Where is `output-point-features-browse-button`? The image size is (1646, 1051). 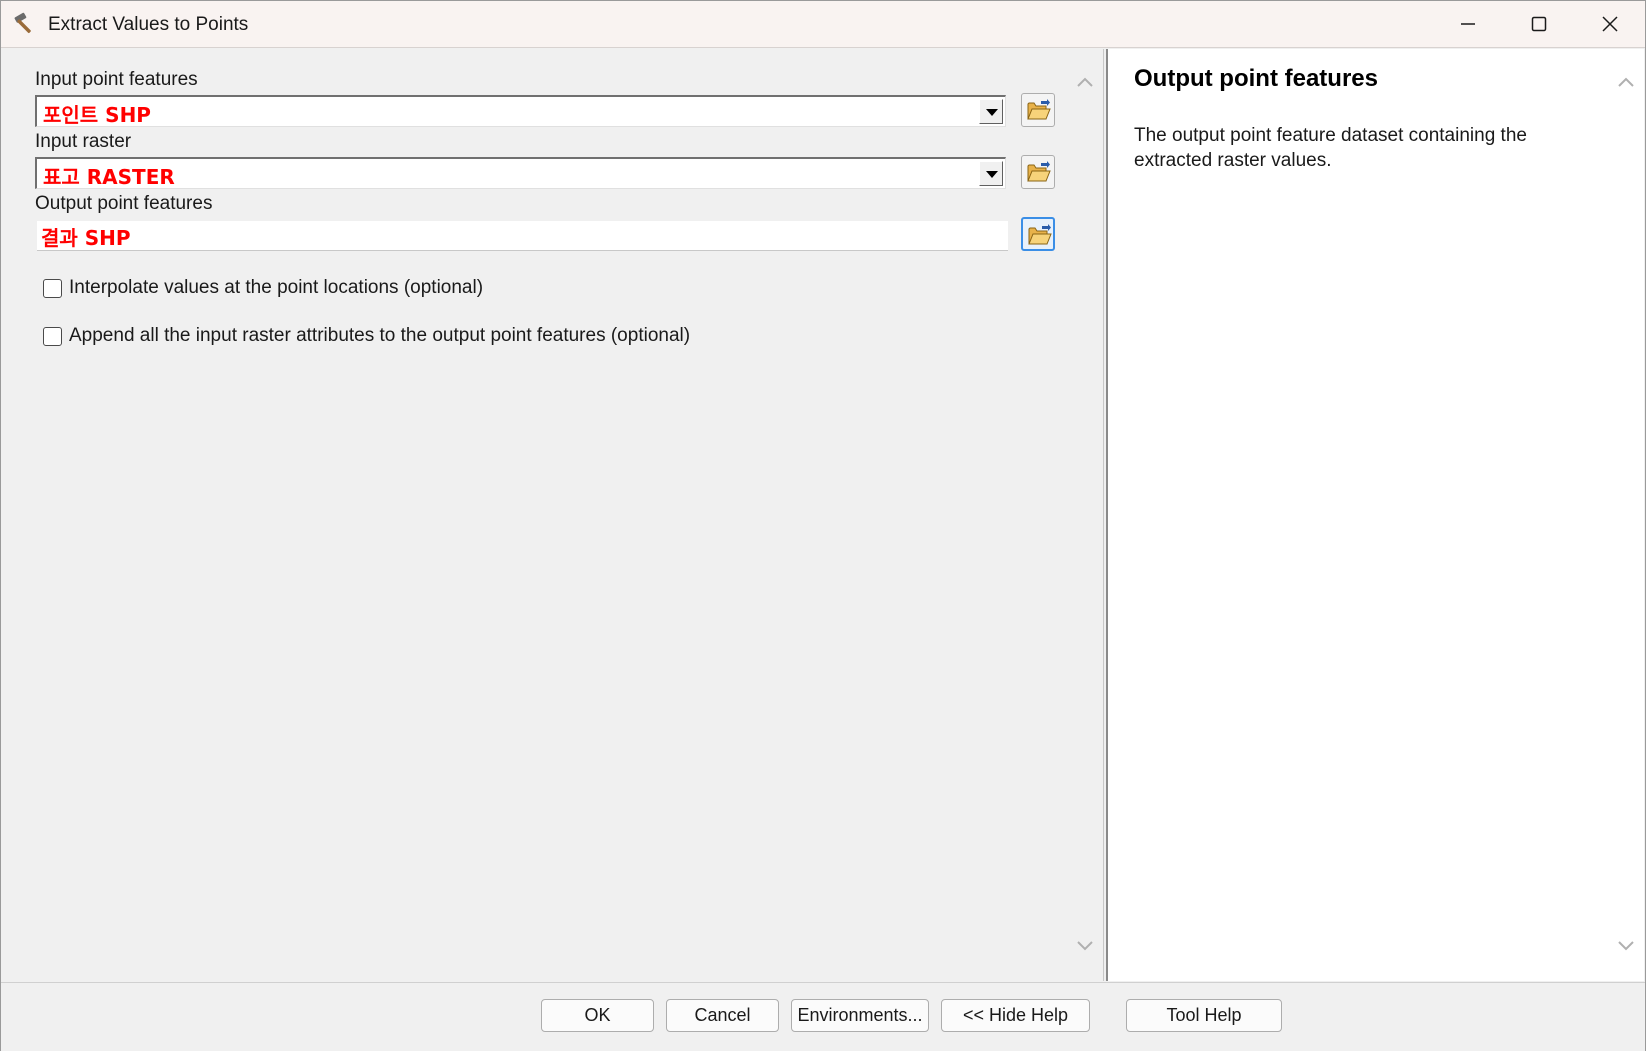 output-point-features-browse-button is located at coordinates (1038, 234).